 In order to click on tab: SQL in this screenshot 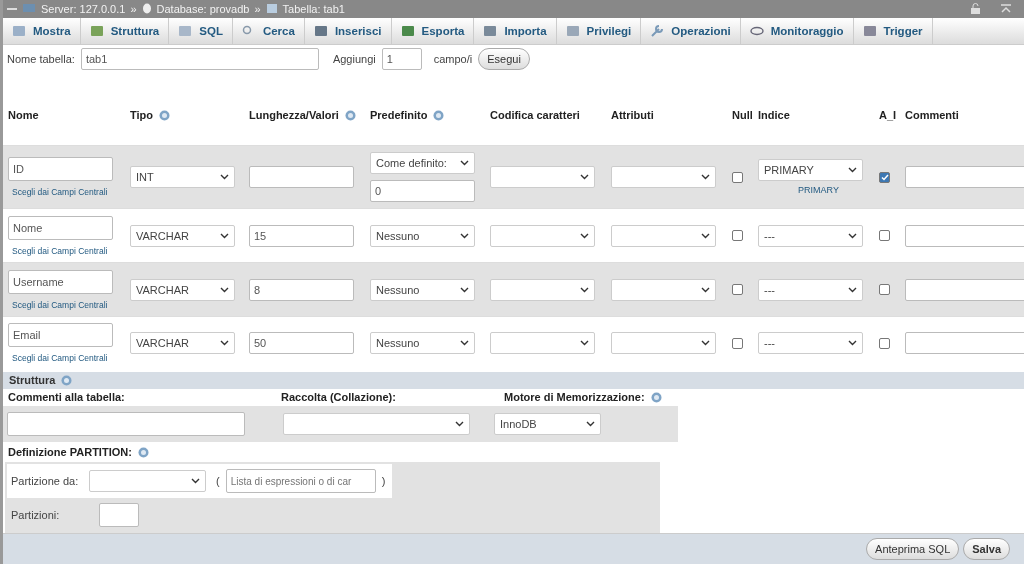, I will do `click(201, 31)`.